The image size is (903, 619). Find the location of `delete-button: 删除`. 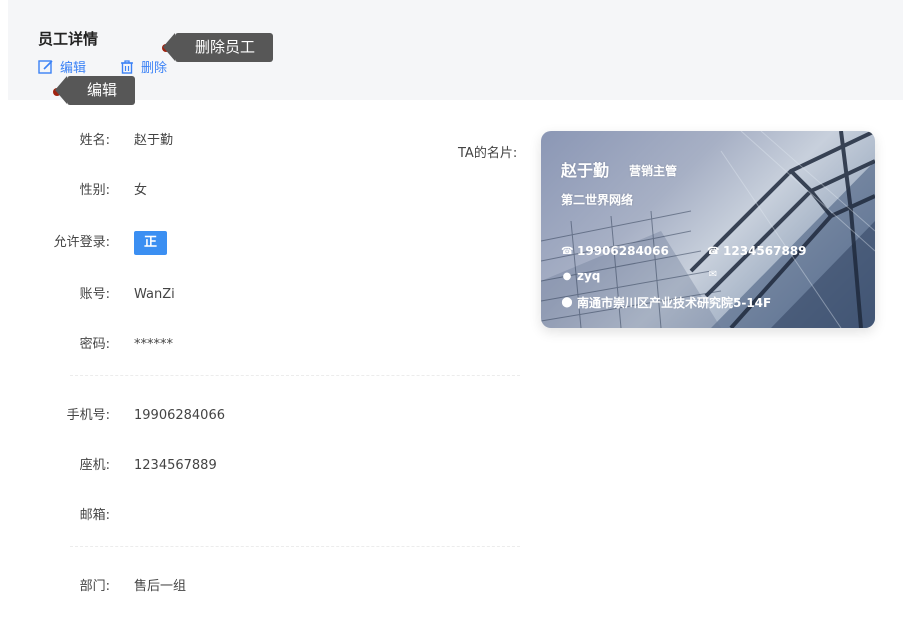

delete-button: 删除 is located at coordinates (143, 66).